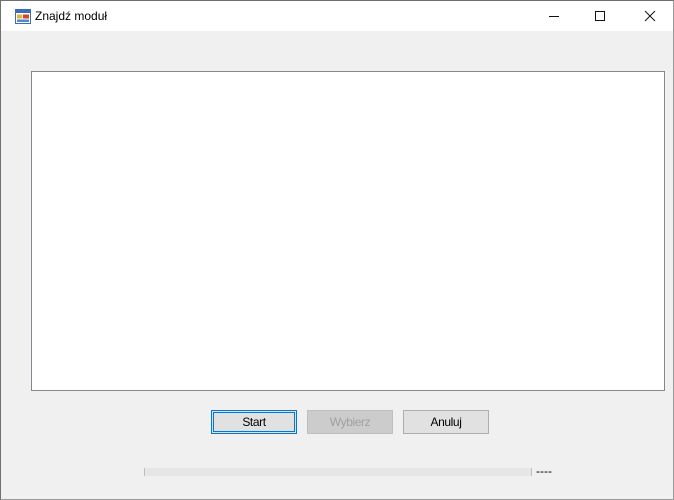 The image size is (674, 500). I want to click on cancel-button: Anuluj, so click(446, 422).